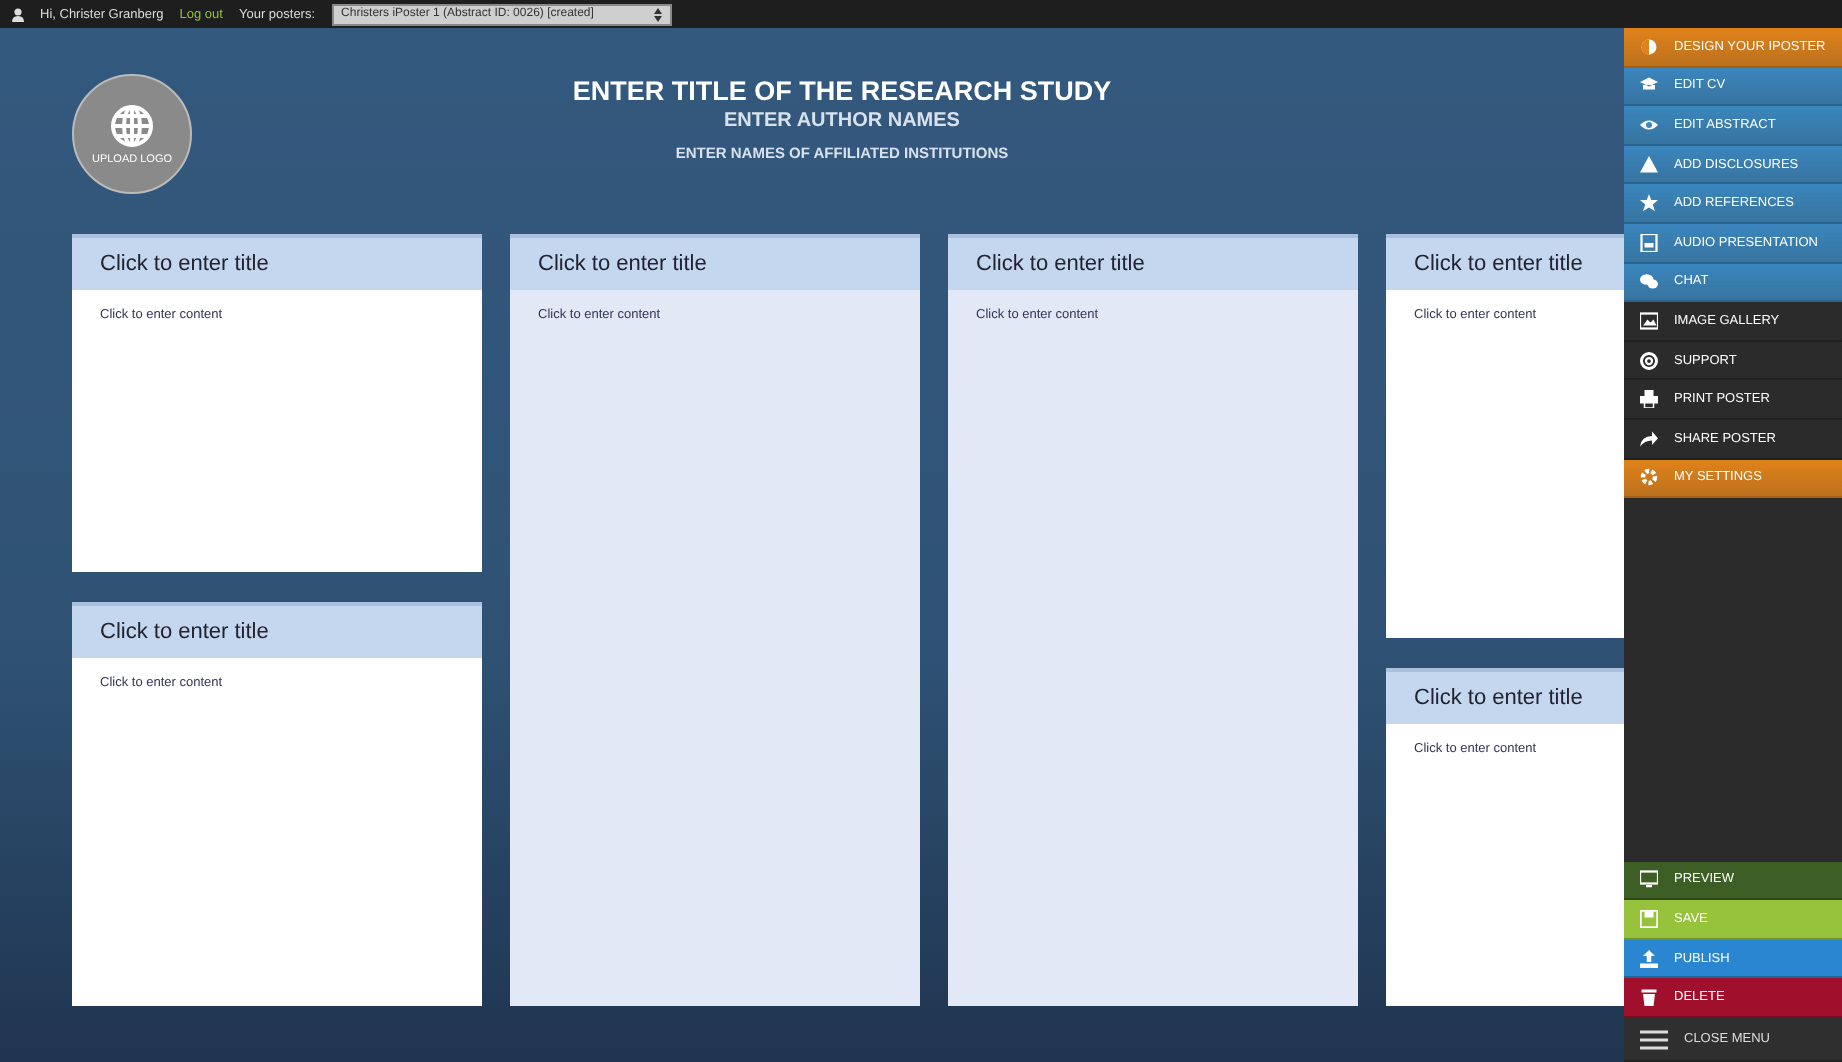 This screenshot has height=1062, width=1842. I want to click on menu-icon, so click(1654, 1039).